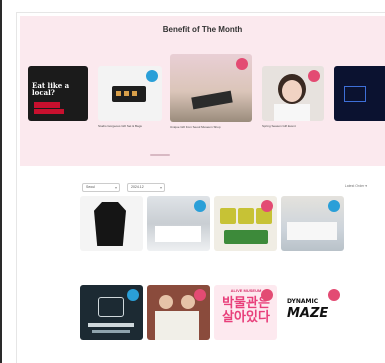 Image resolution: width=385 pixels, height=363 pixels. What do you see at coordinates (292, 91) in the screenshot?
I see `portrait-face` at bounding box center [292, 91].